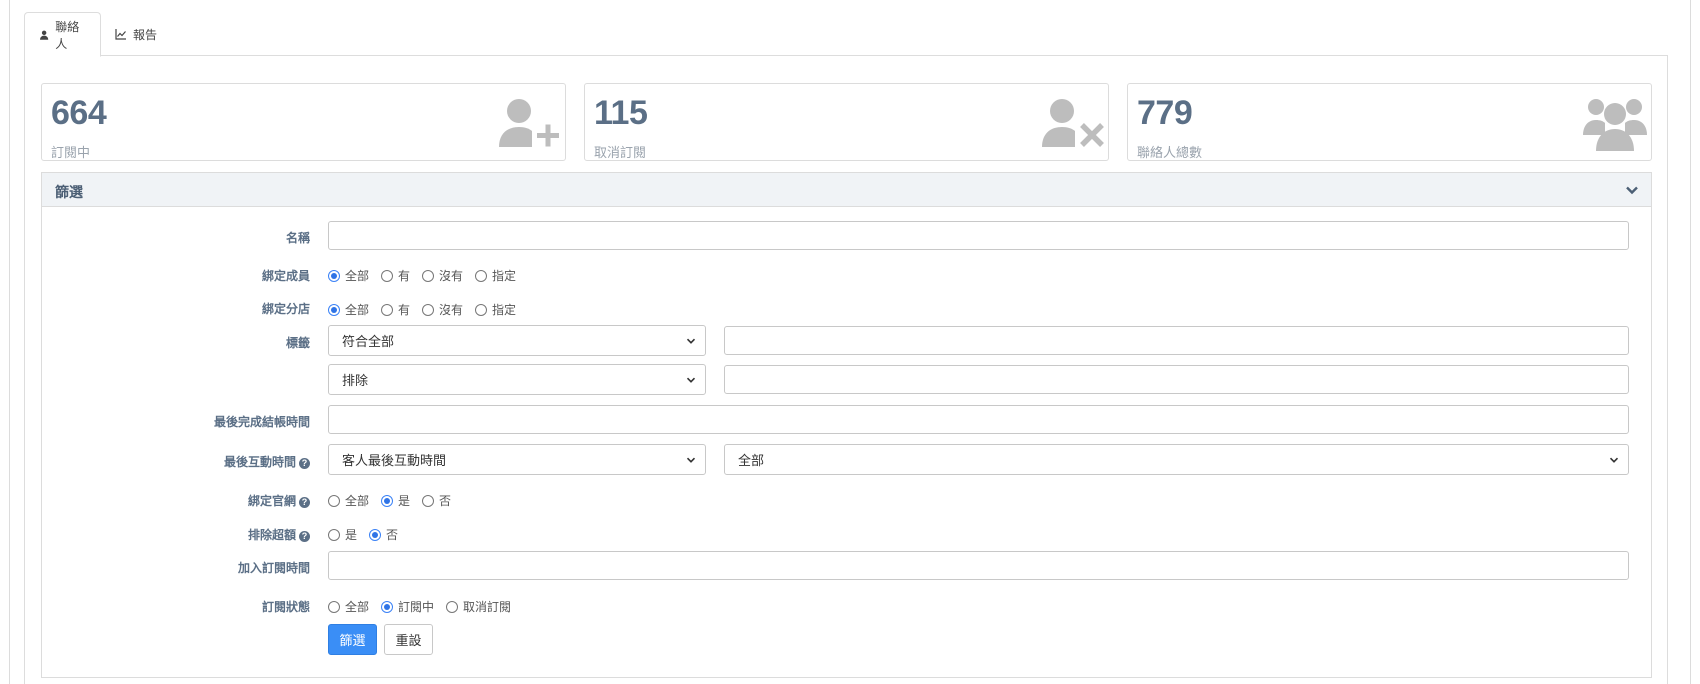 This screenshot has height=684, width=1700. I want to click on last-checkout-label: 最後完成結帳時間, so click(261, 422).